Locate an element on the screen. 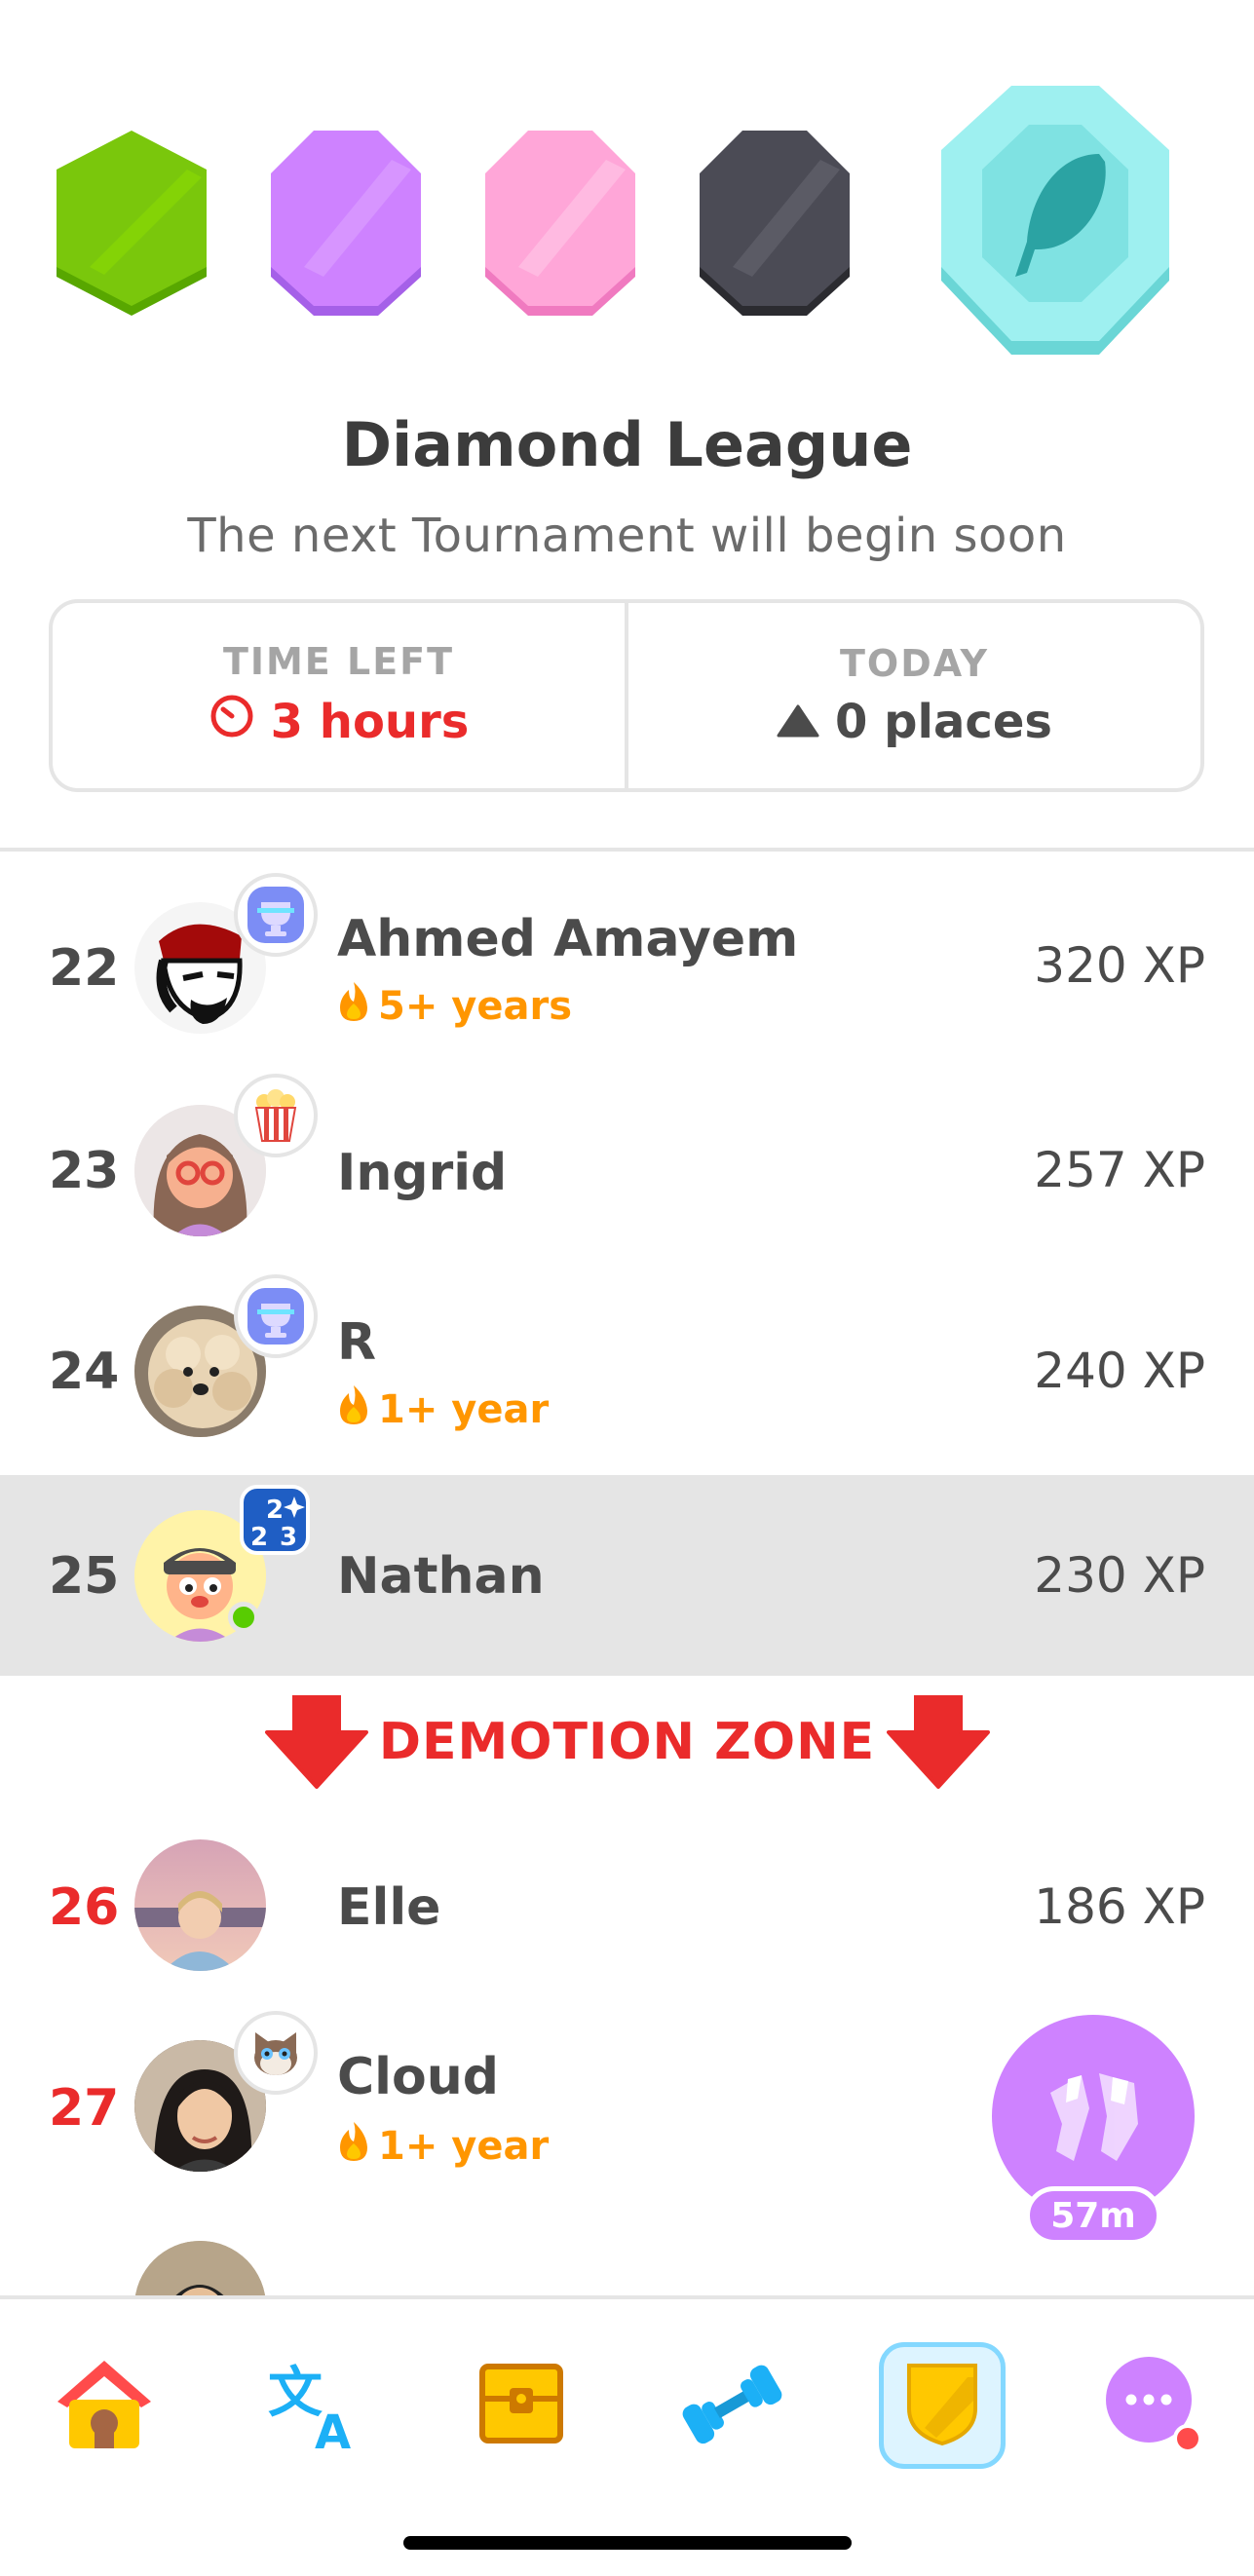  time-left-value-row: 3 hours is located at coordinates (340, 722).